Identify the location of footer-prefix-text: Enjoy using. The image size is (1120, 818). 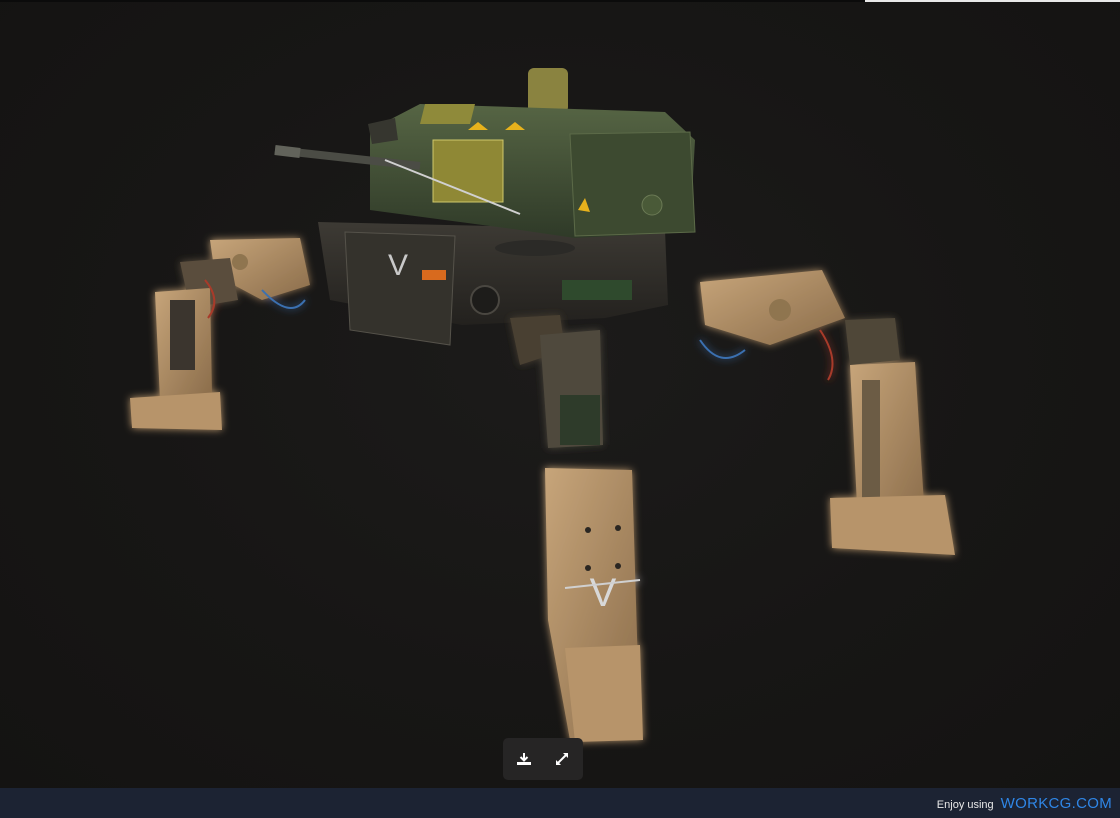
(965, 805).